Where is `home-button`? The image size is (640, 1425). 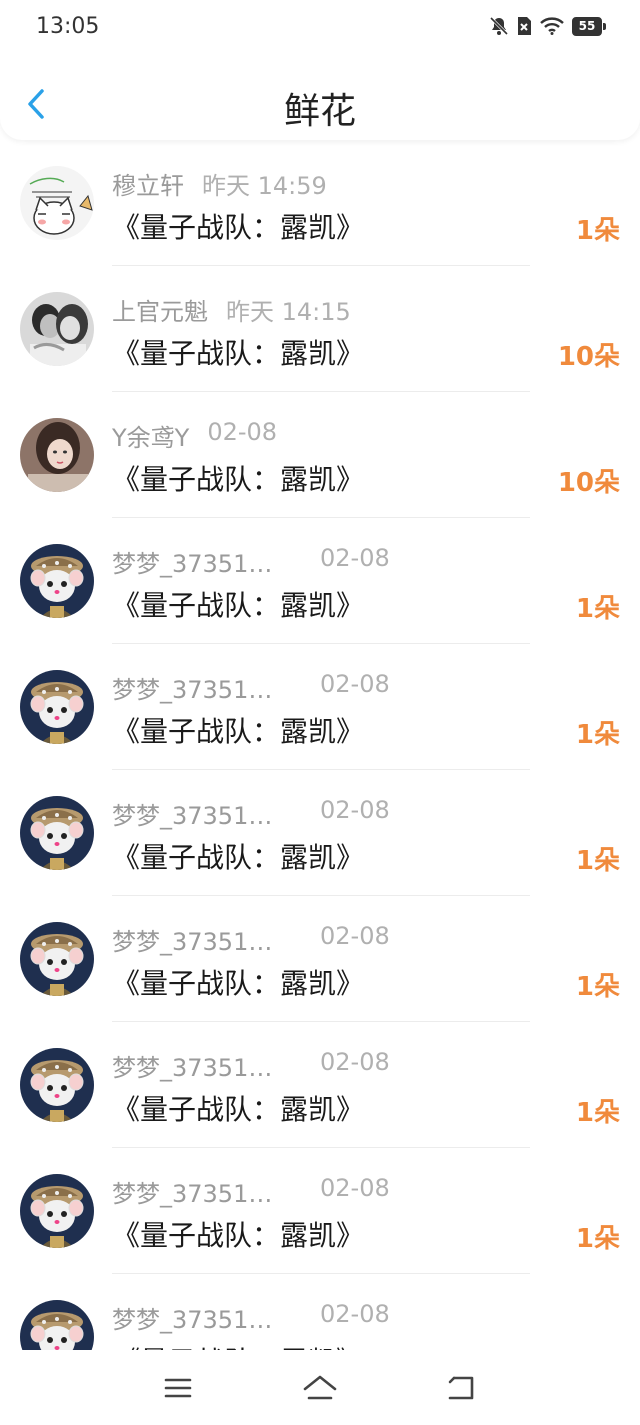
home-button is located at coordinates (320, 1388).